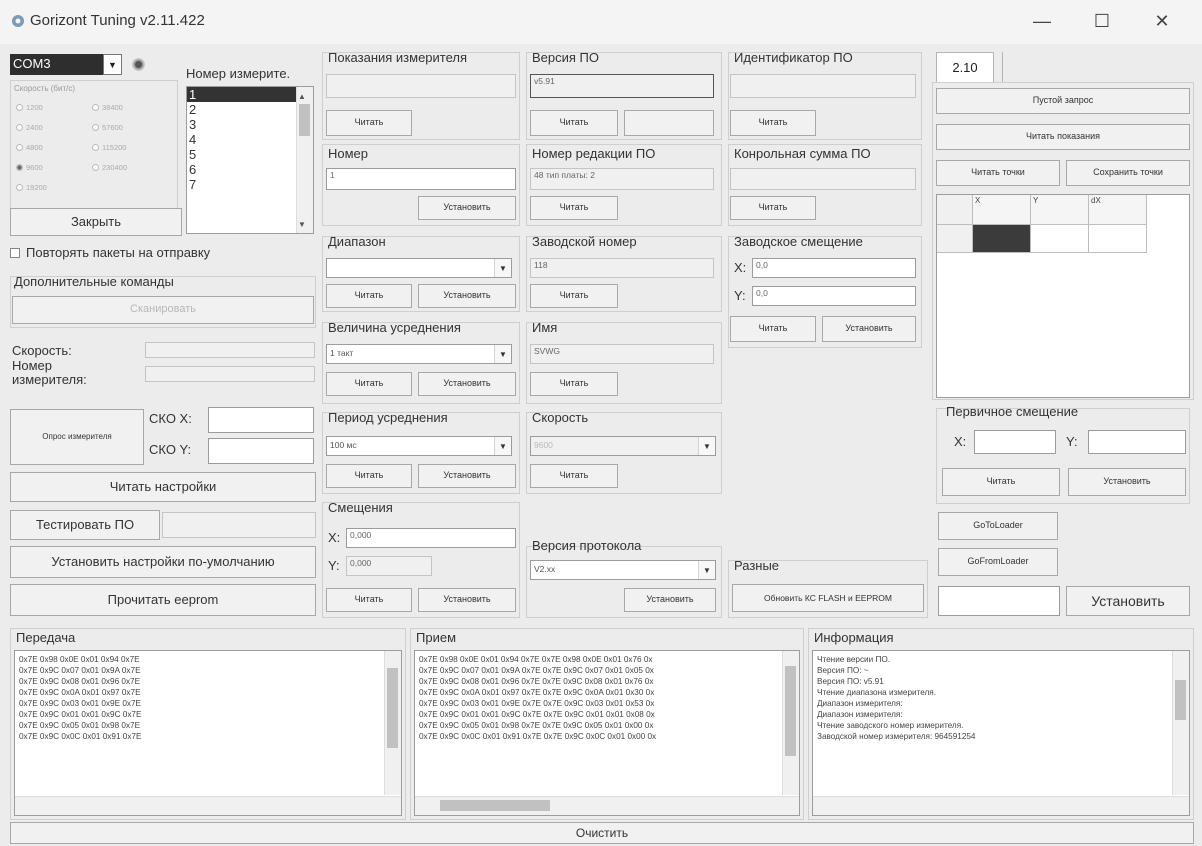  Describe the element at coordinates (467, 384) in the screenshot. I see `averaging-value-set-button: Установить` at that location.